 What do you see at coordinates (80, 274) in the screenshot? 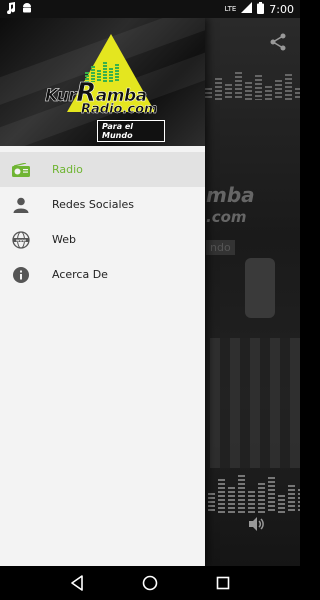
I see `menu-item-label: Acerca De` at bounding box center [80, 274].